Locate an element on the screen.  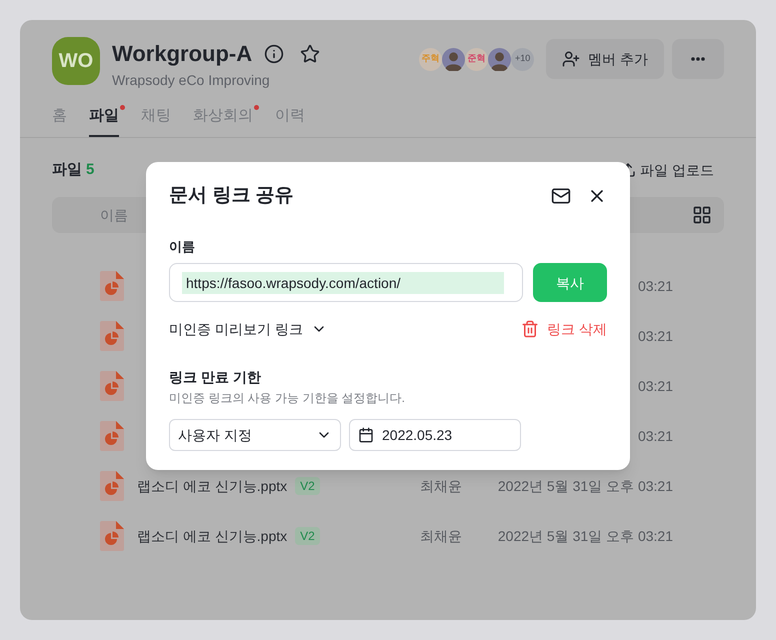
link-field: https://fasoo.wrapsody.com/action/ is located at coordinates (346, 282).